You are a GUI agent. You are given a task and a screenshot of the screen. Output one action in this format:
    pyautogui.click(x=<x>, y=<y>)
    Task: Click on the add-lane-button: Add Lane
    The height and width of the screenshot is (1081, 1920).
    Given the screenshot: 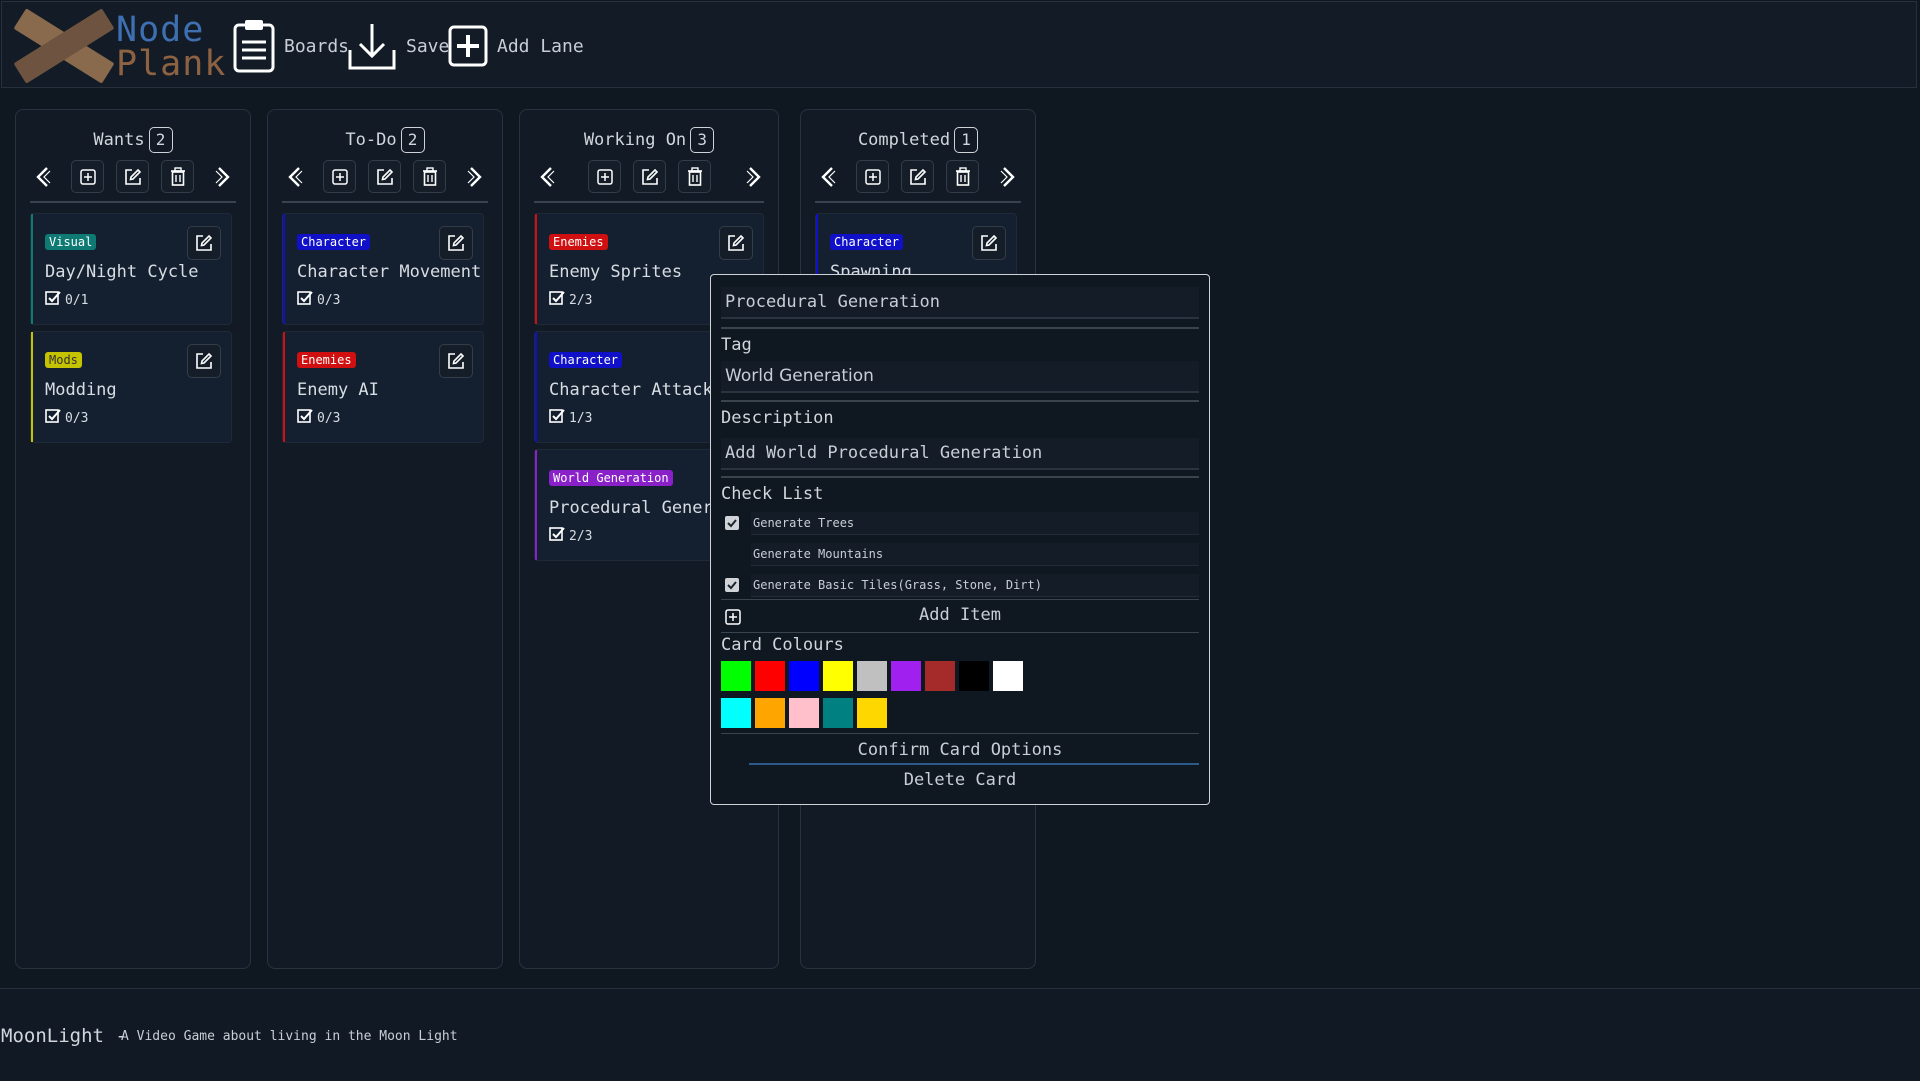 What is the action you would take?
    pyautogui.click(x=515, y=46)
    